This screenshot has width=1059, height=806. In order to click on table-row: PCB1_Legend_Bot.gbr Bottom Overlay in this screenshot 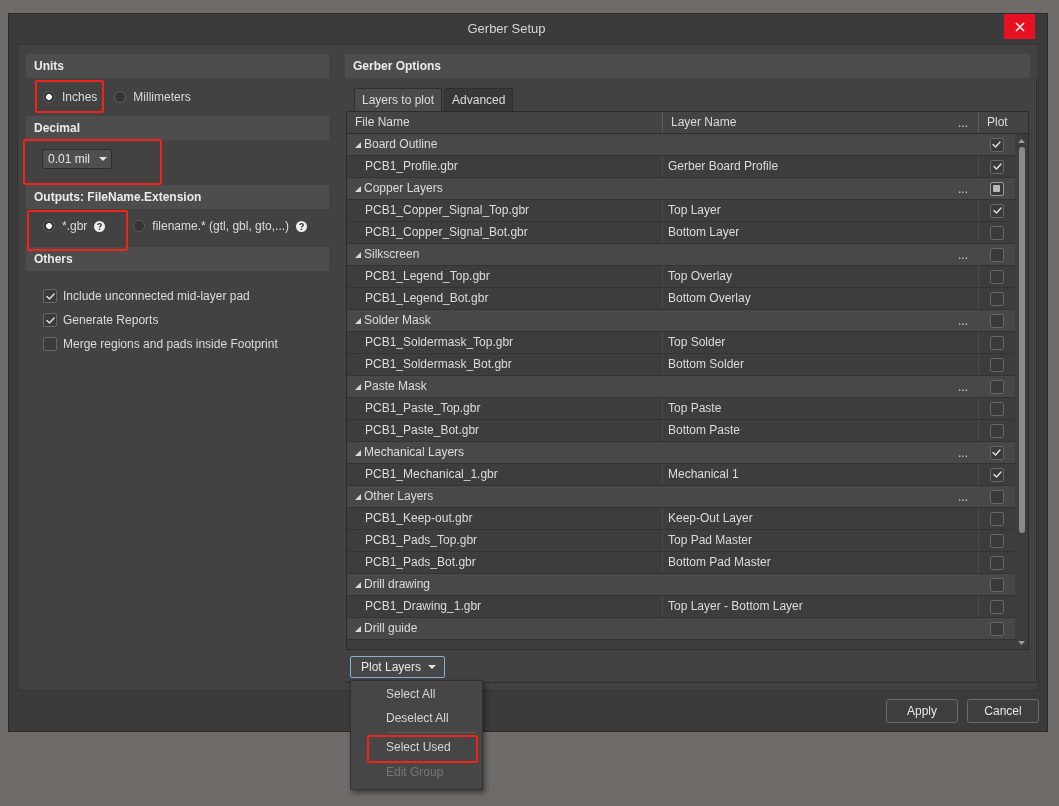, I will do `click(681, 299)`.